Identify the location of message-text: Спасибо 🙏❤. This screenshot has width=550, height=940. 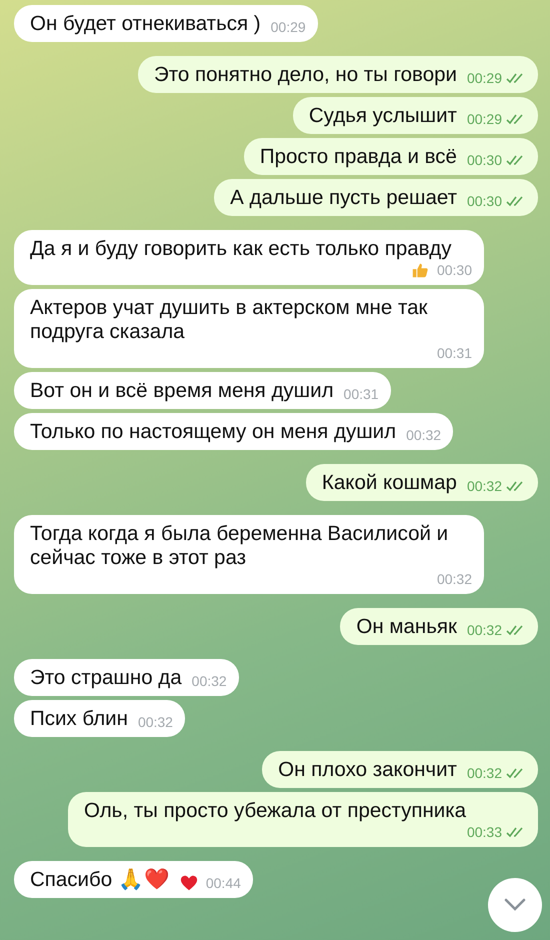
(100, 880).